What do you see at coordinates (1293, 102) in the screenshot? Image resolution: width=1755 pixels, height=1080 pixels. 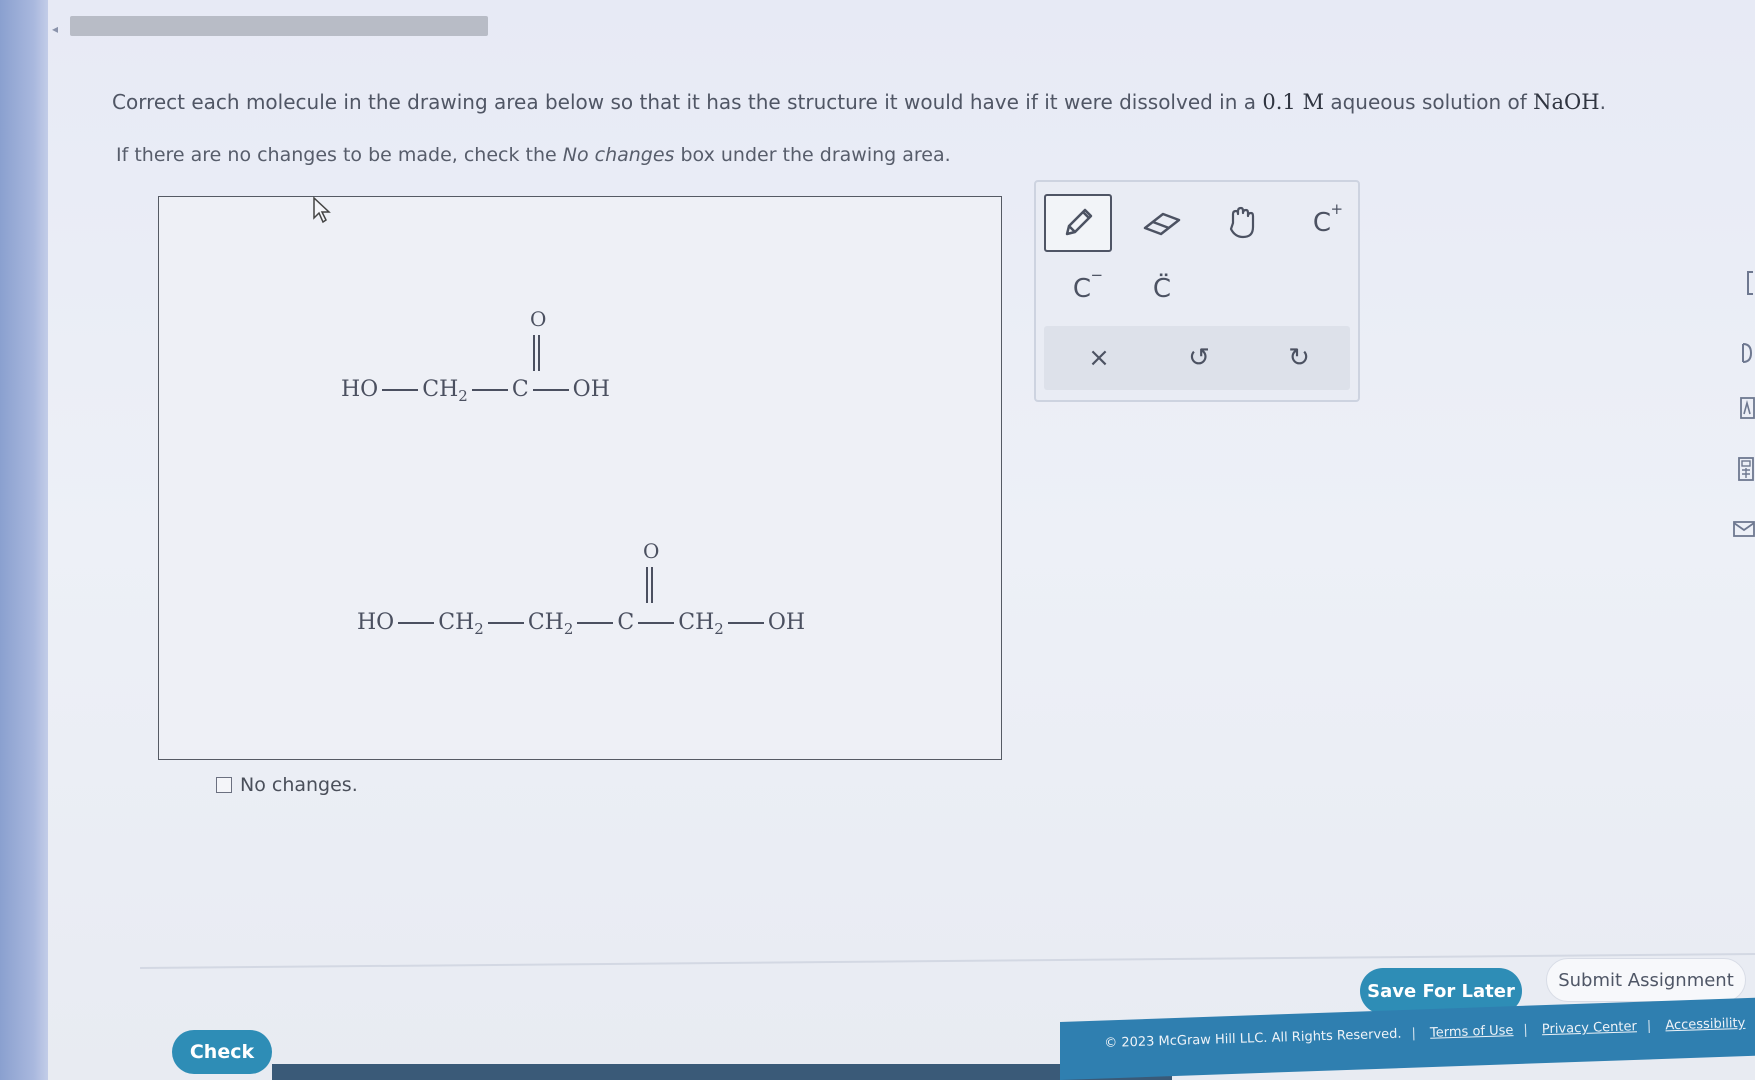 I see `concentration: 0.1 M` at bounding box center [1293, 102].